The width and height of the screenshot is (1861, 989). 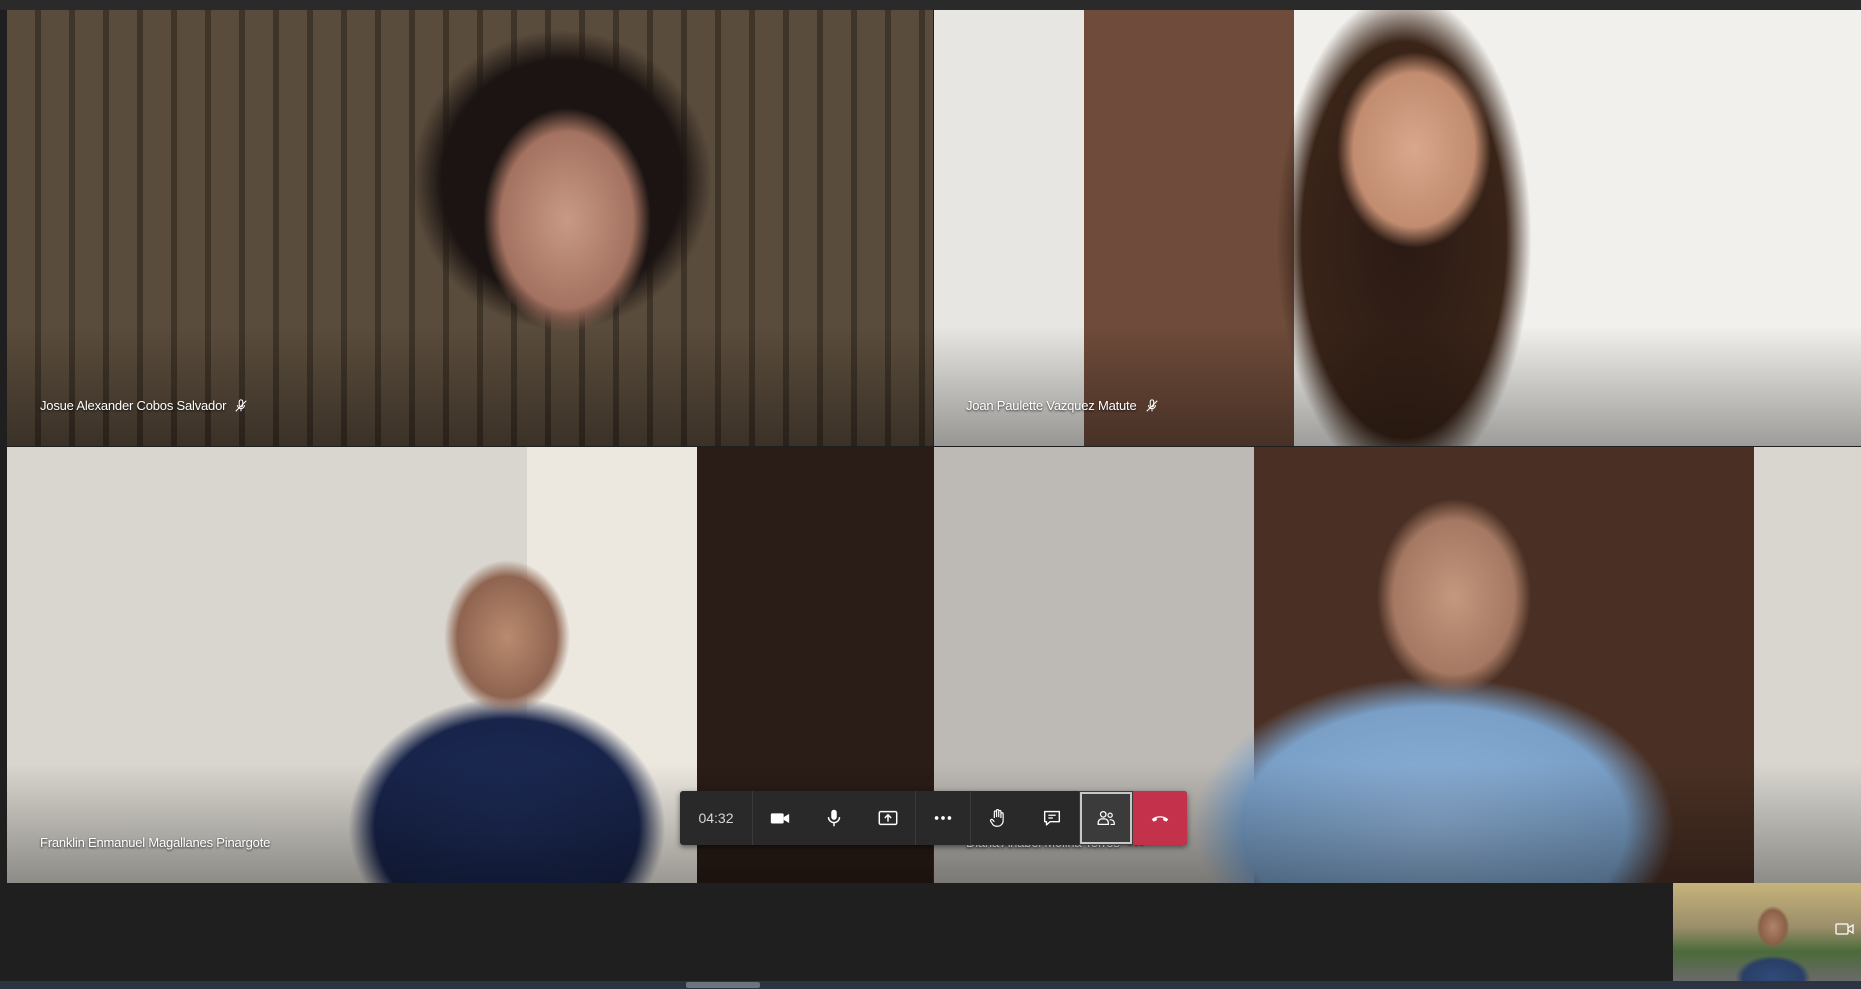 What do you see at coordinates (1845, 929) in the screenshot?
I see `camera-switch-icon` at bounding box center [1845, 929].